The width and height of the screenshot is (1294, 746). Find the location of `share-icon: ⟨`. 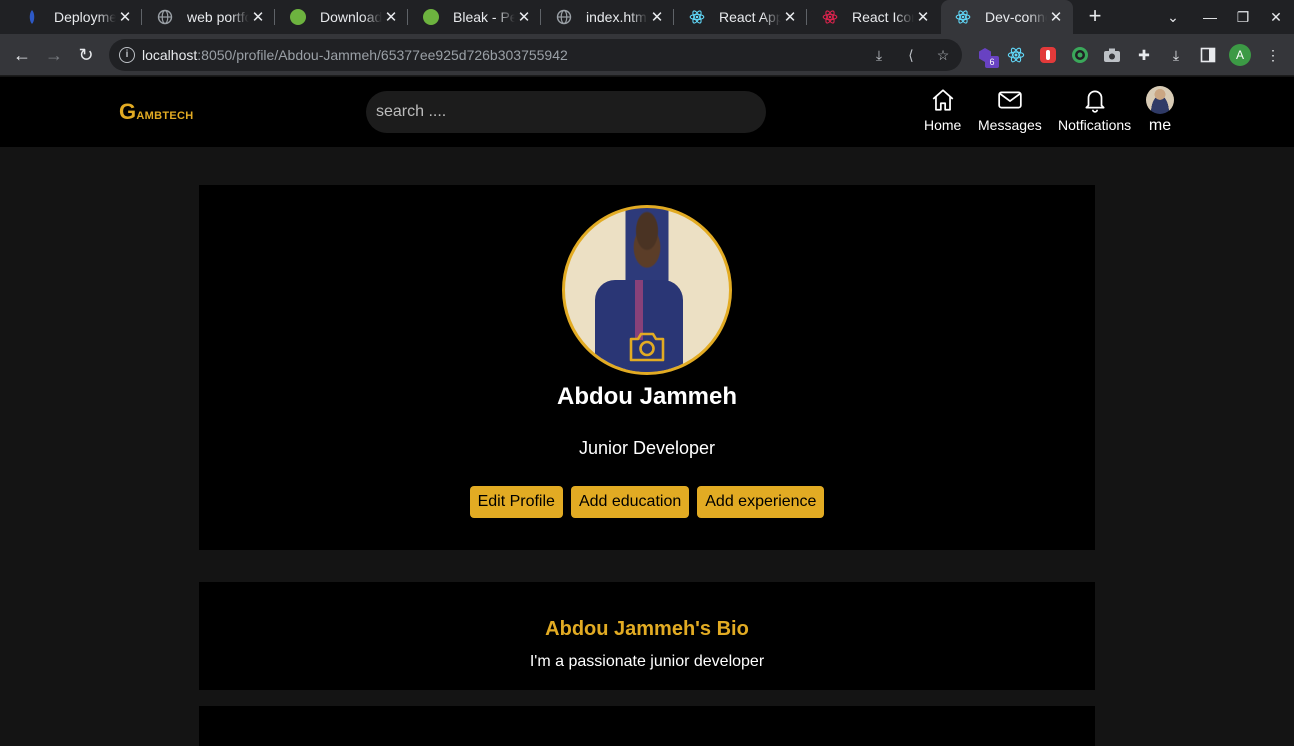

share-icon: ⟨ is located at coordinates (911, 55).